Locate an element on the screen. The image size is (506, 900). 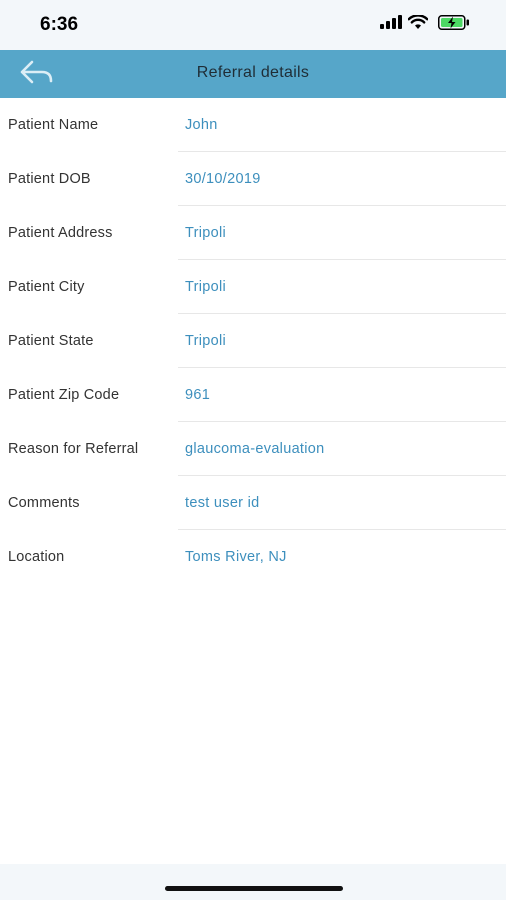
detail-value: 961 is located at coordinates (198, 395).